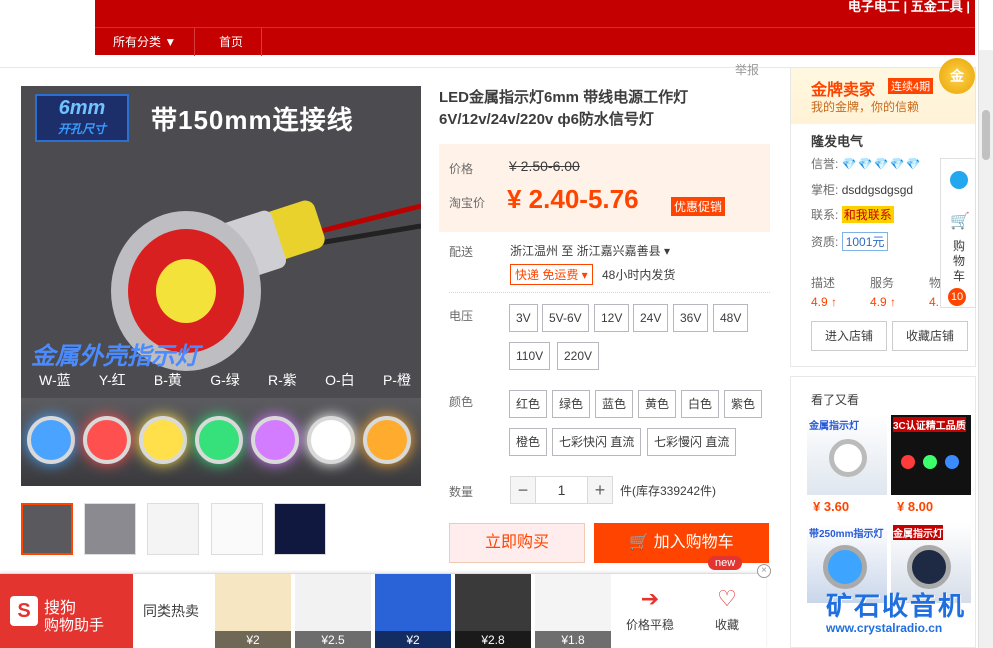 The height and width of the screenshot is (648, 993). I want to click on report-link: 举报, so click(747, 69).